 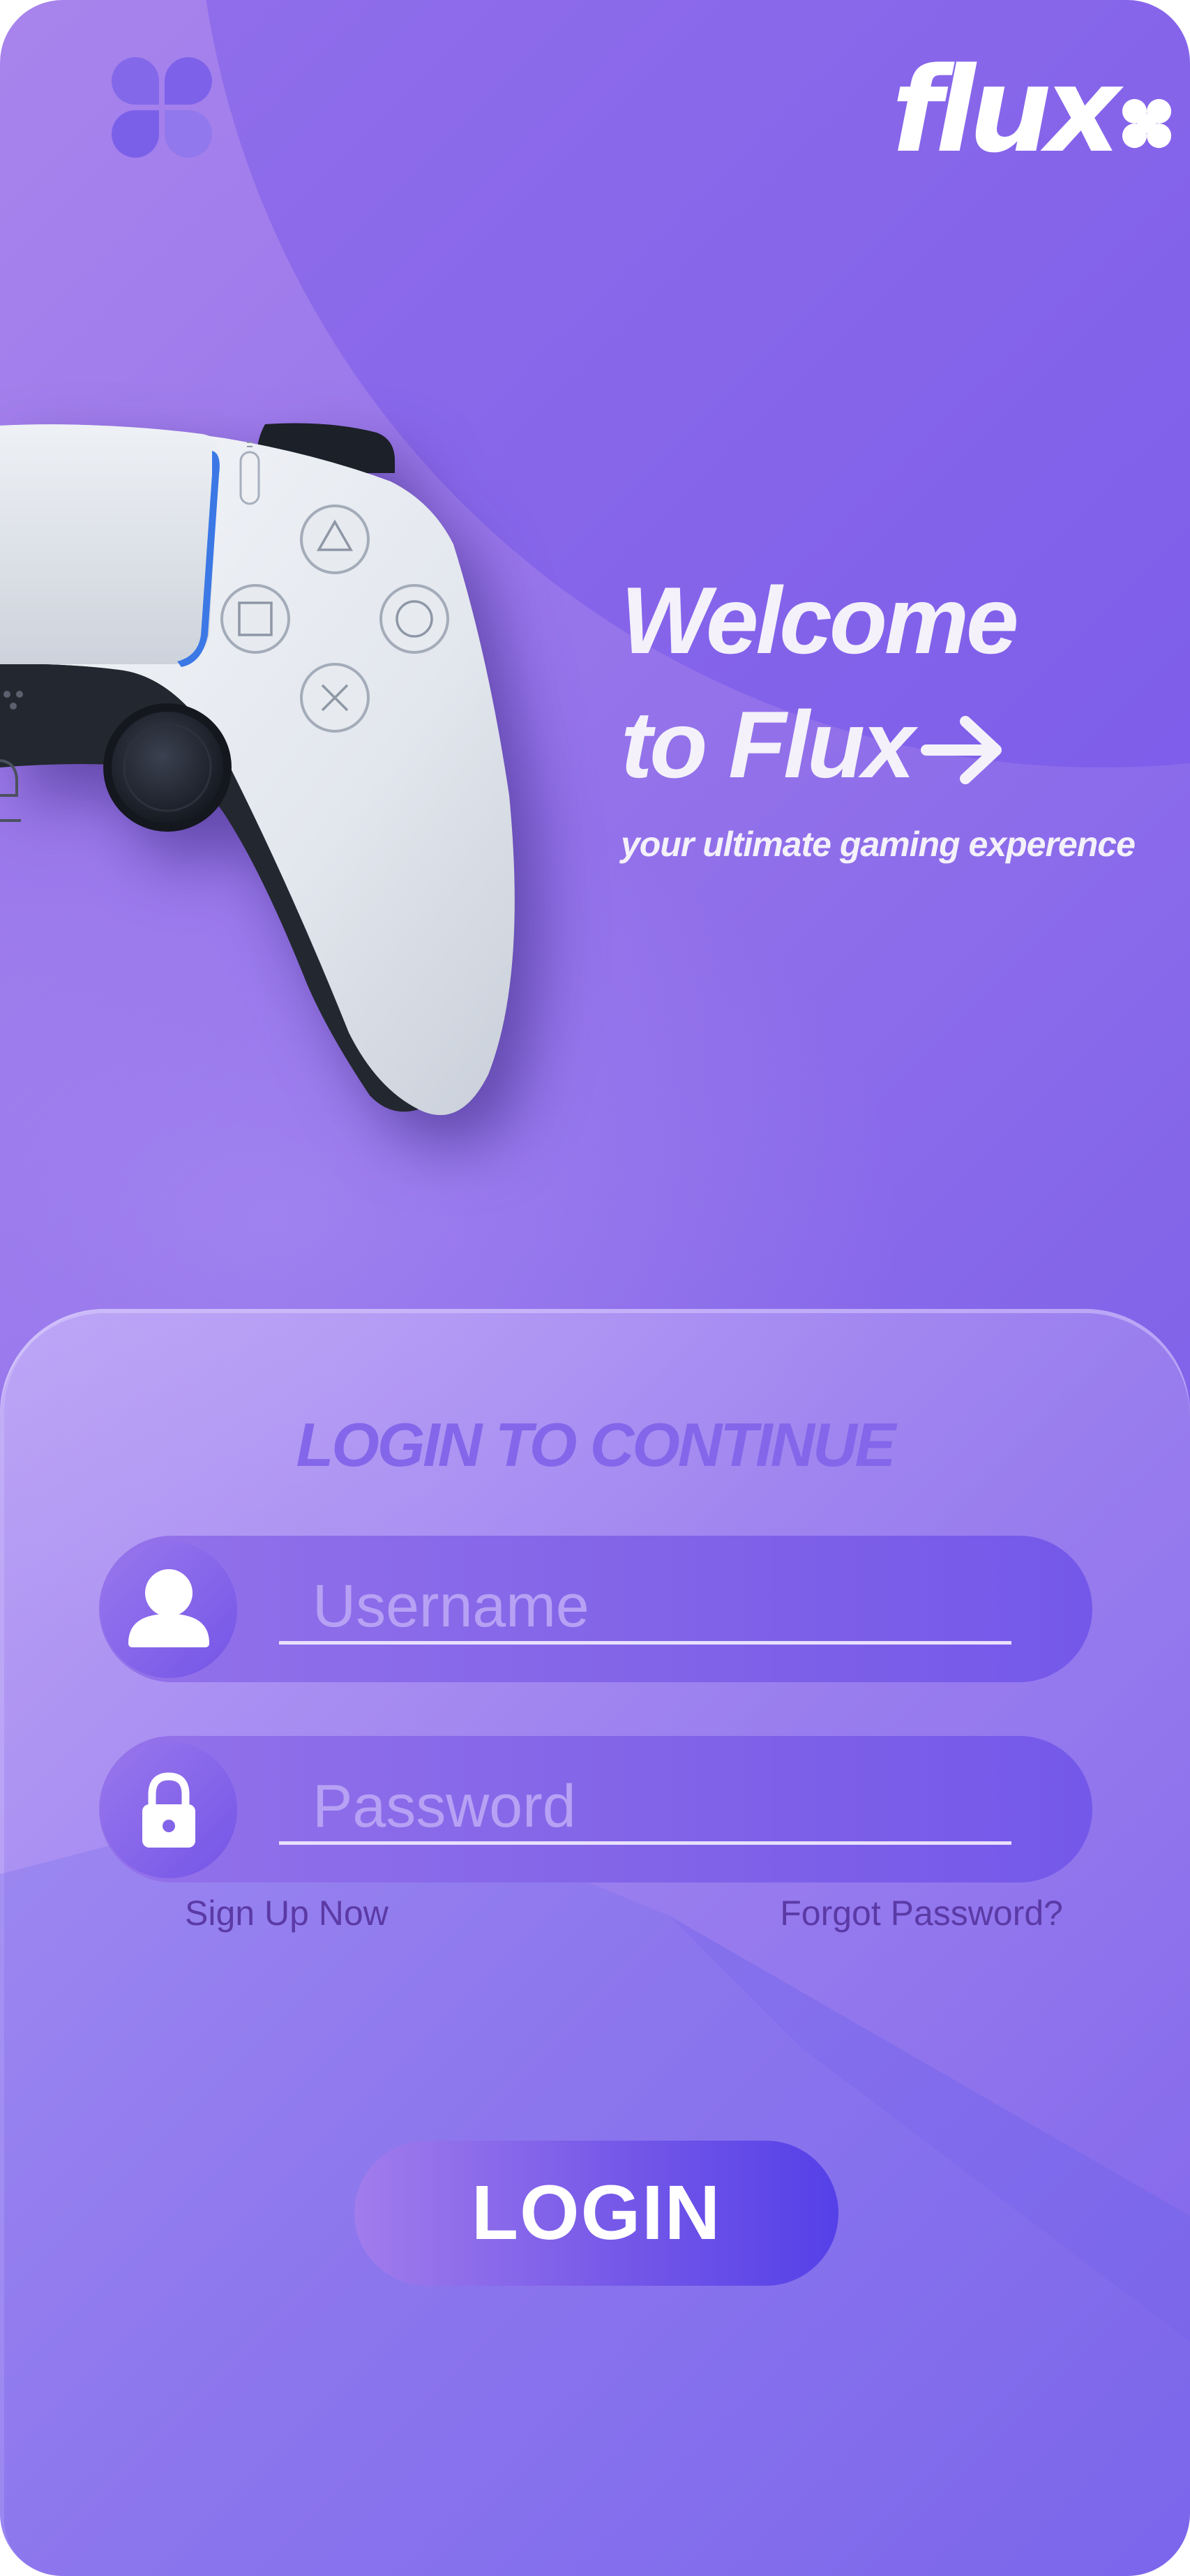 What do you see at coordinates (1006, 110) in the screenshot?
I see `brand-name: flux` at bounding box center [1006, 110].